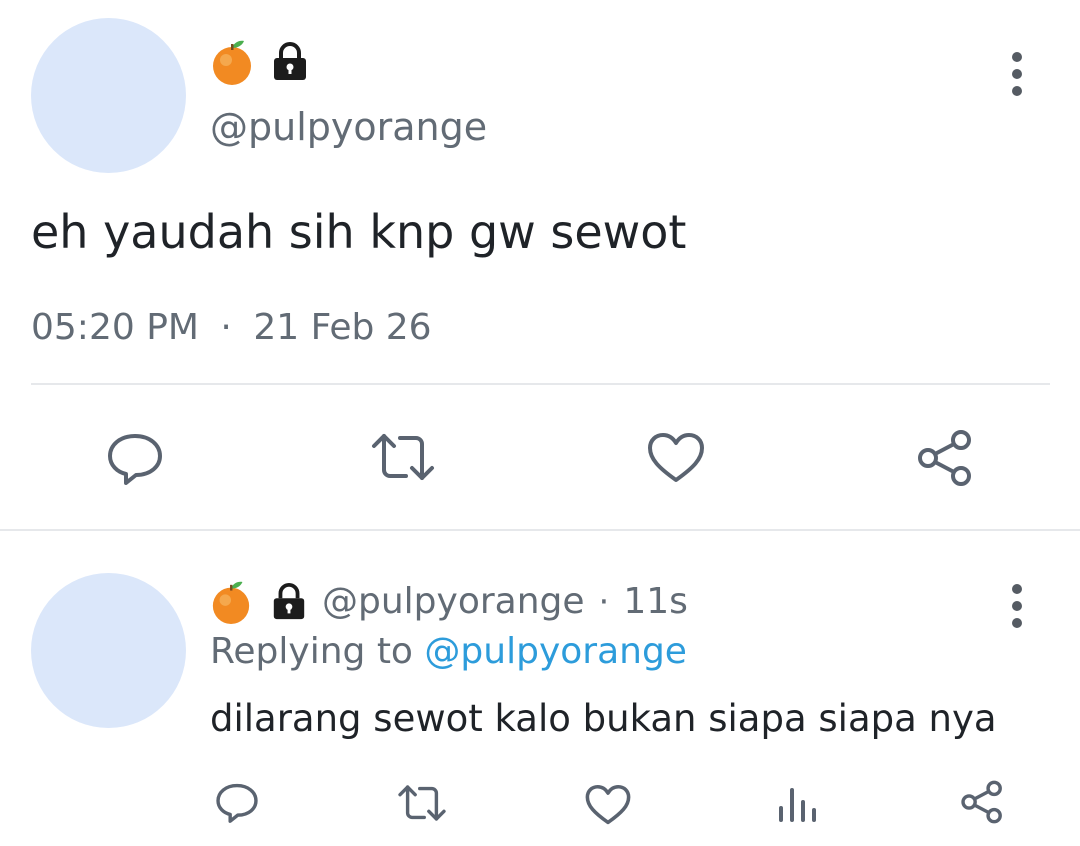 Image resolution: width=1080 pixels, height=846 pixels. I want to click on section-divider, so click(540, 530).